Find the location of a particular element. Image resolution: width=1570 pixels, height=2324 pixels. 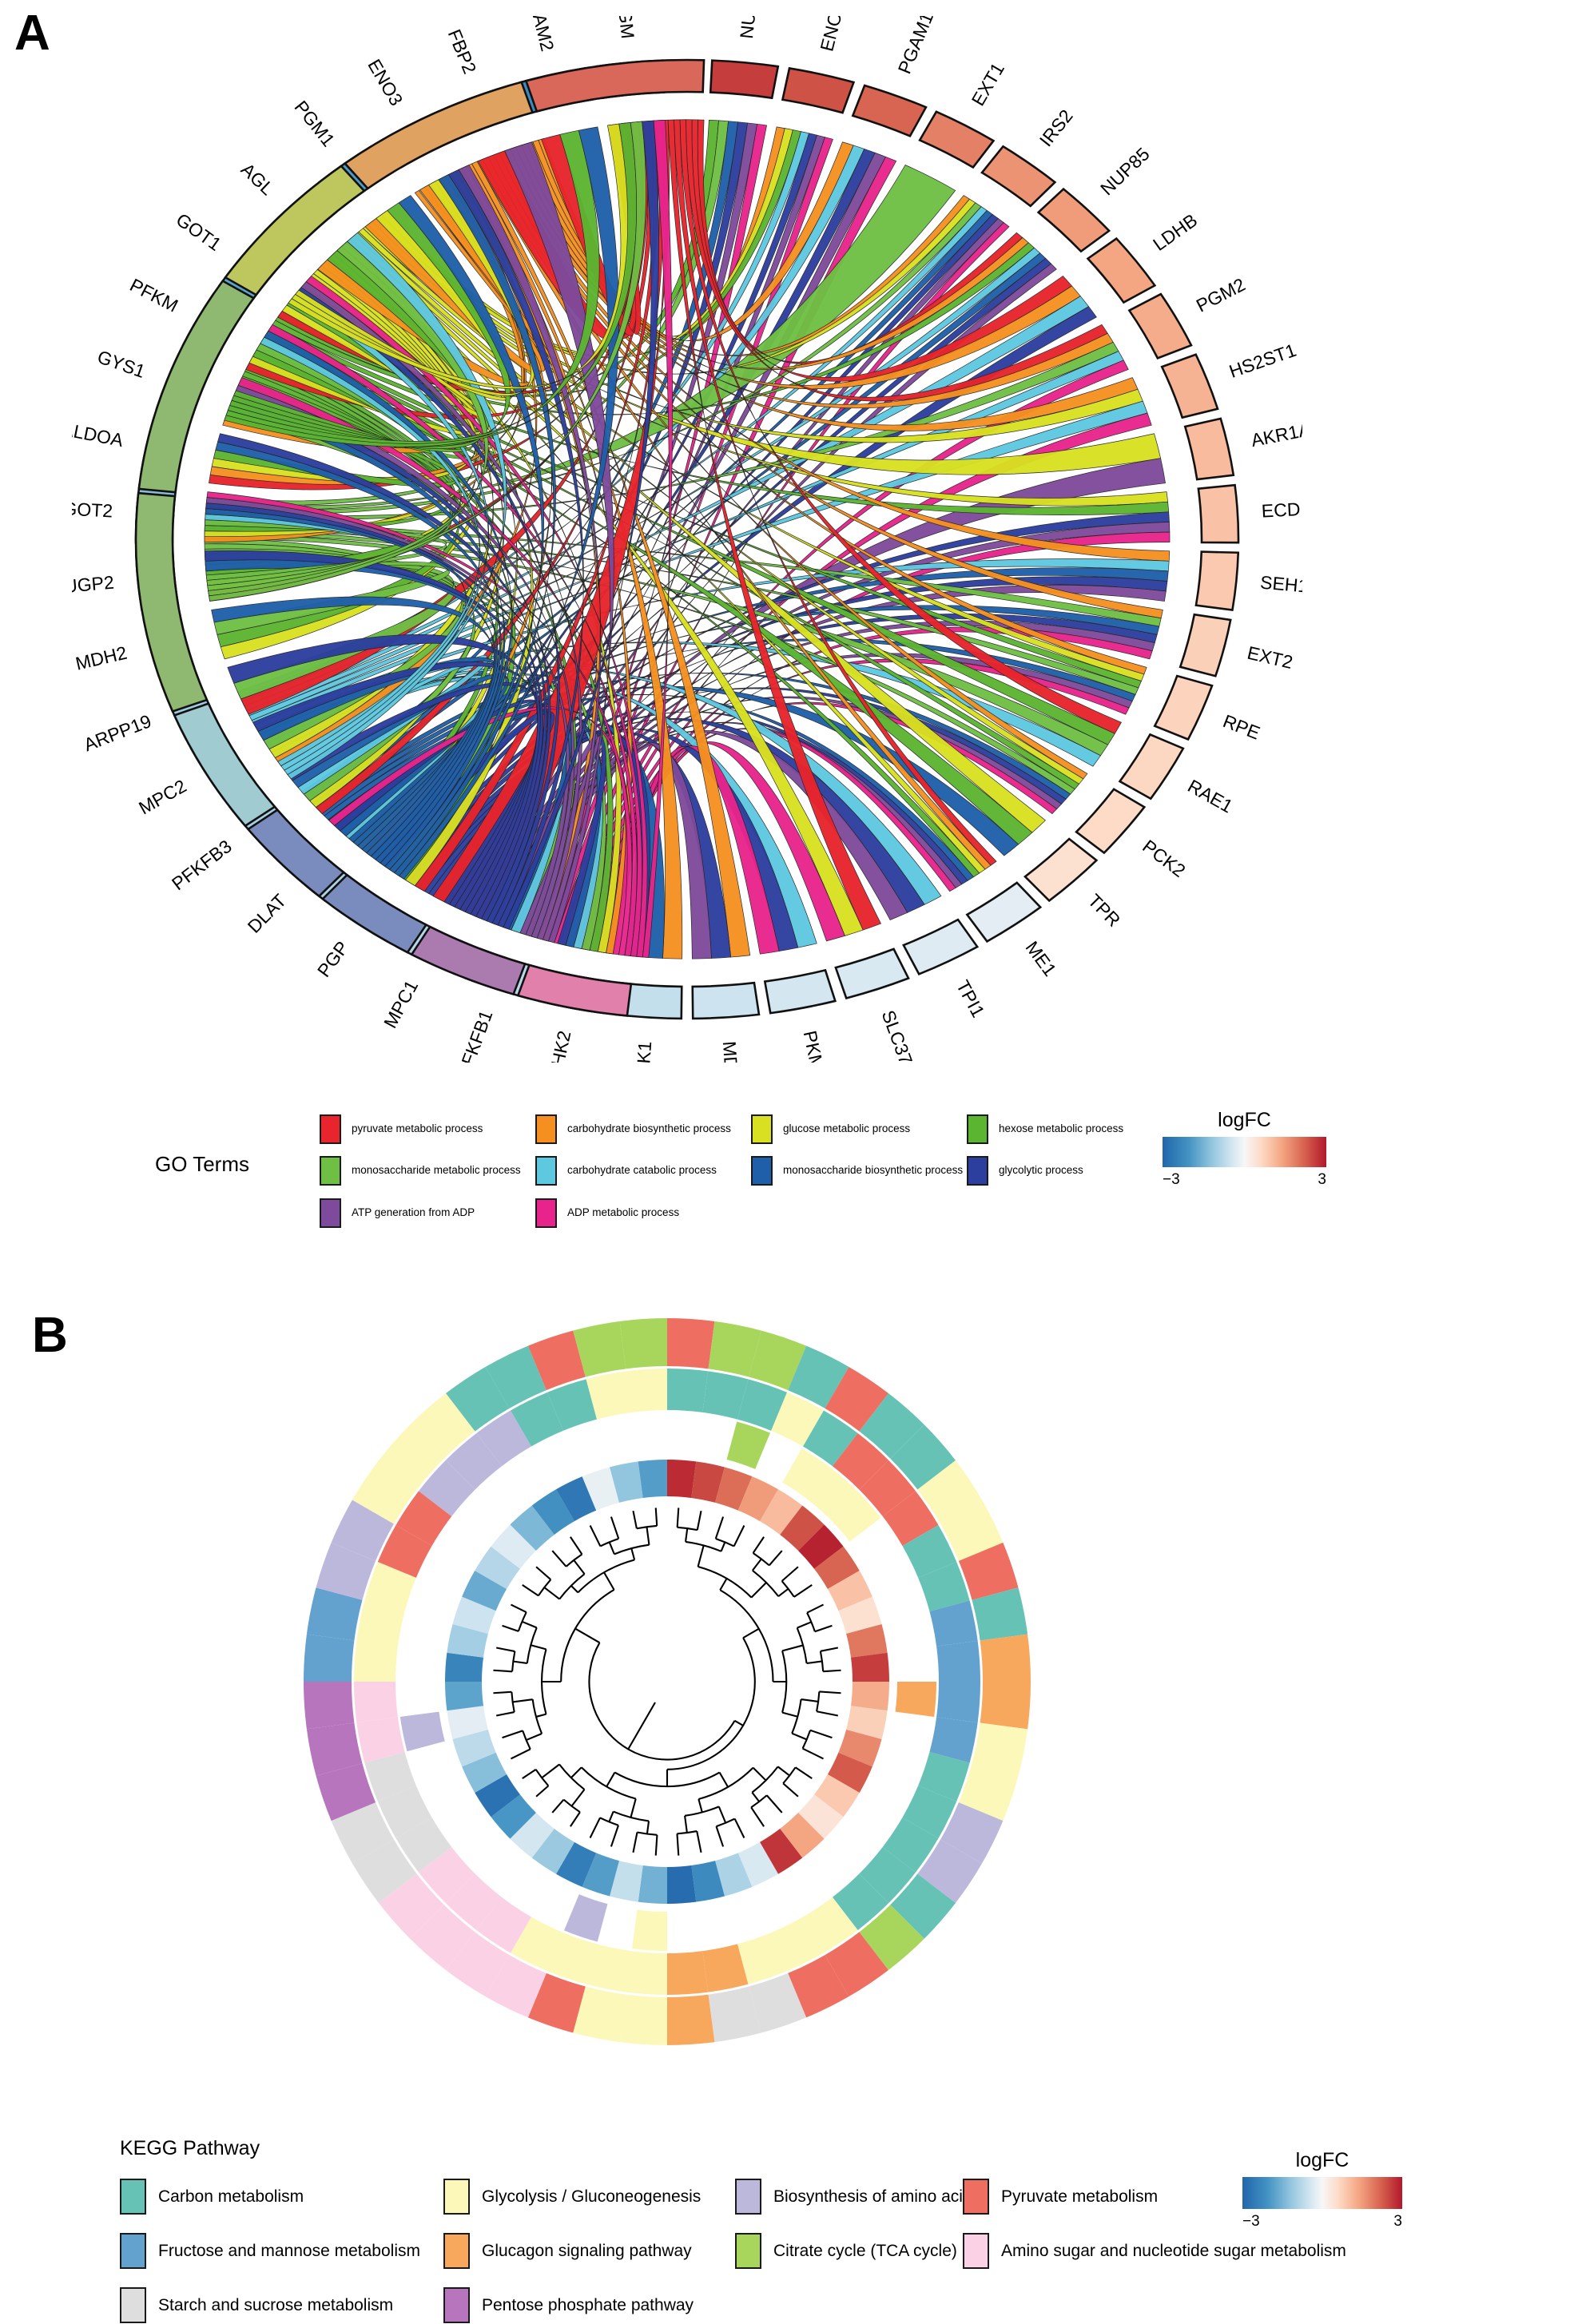

kegg-swatch-fructose-and-mannose-metabolism is located at coordinates (133, 2251).